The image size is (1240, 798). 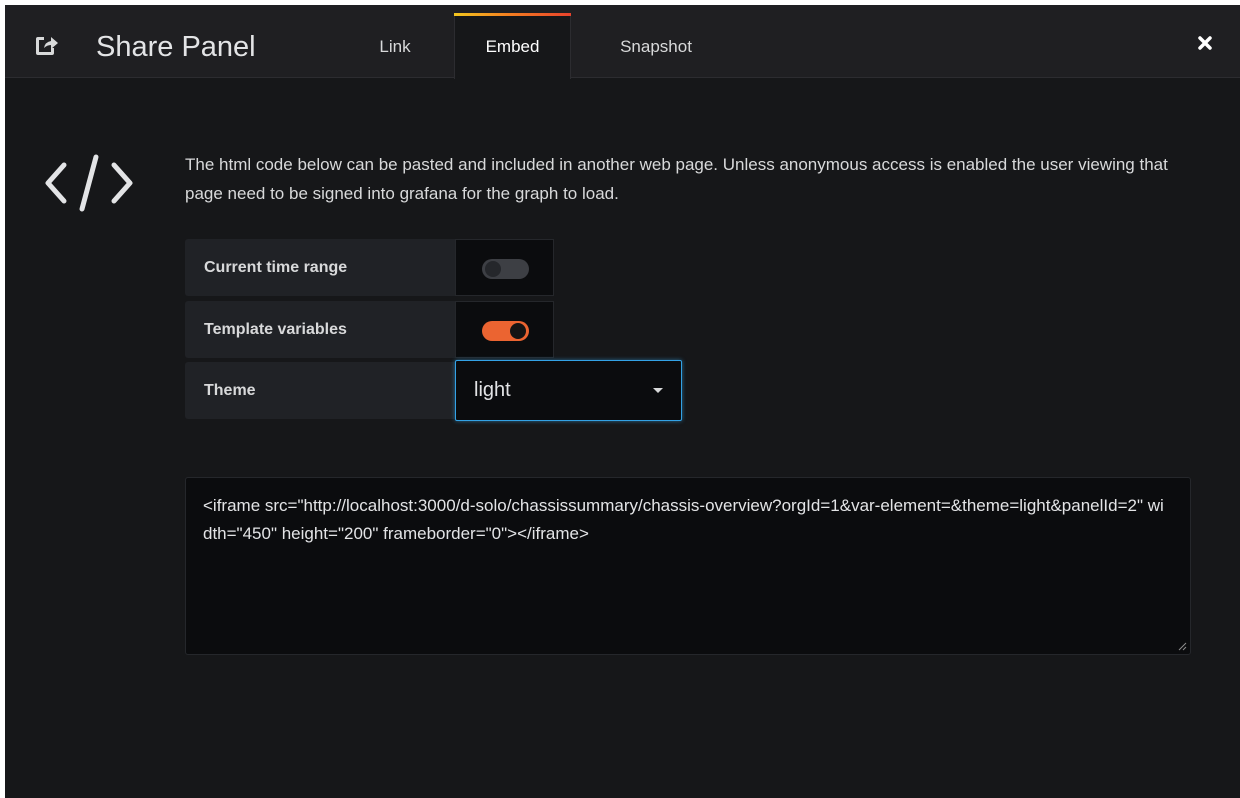 What do you see at coordinates (89, 183) in the screenshot?
I see `code-icon` at bounding box center [89, 183].